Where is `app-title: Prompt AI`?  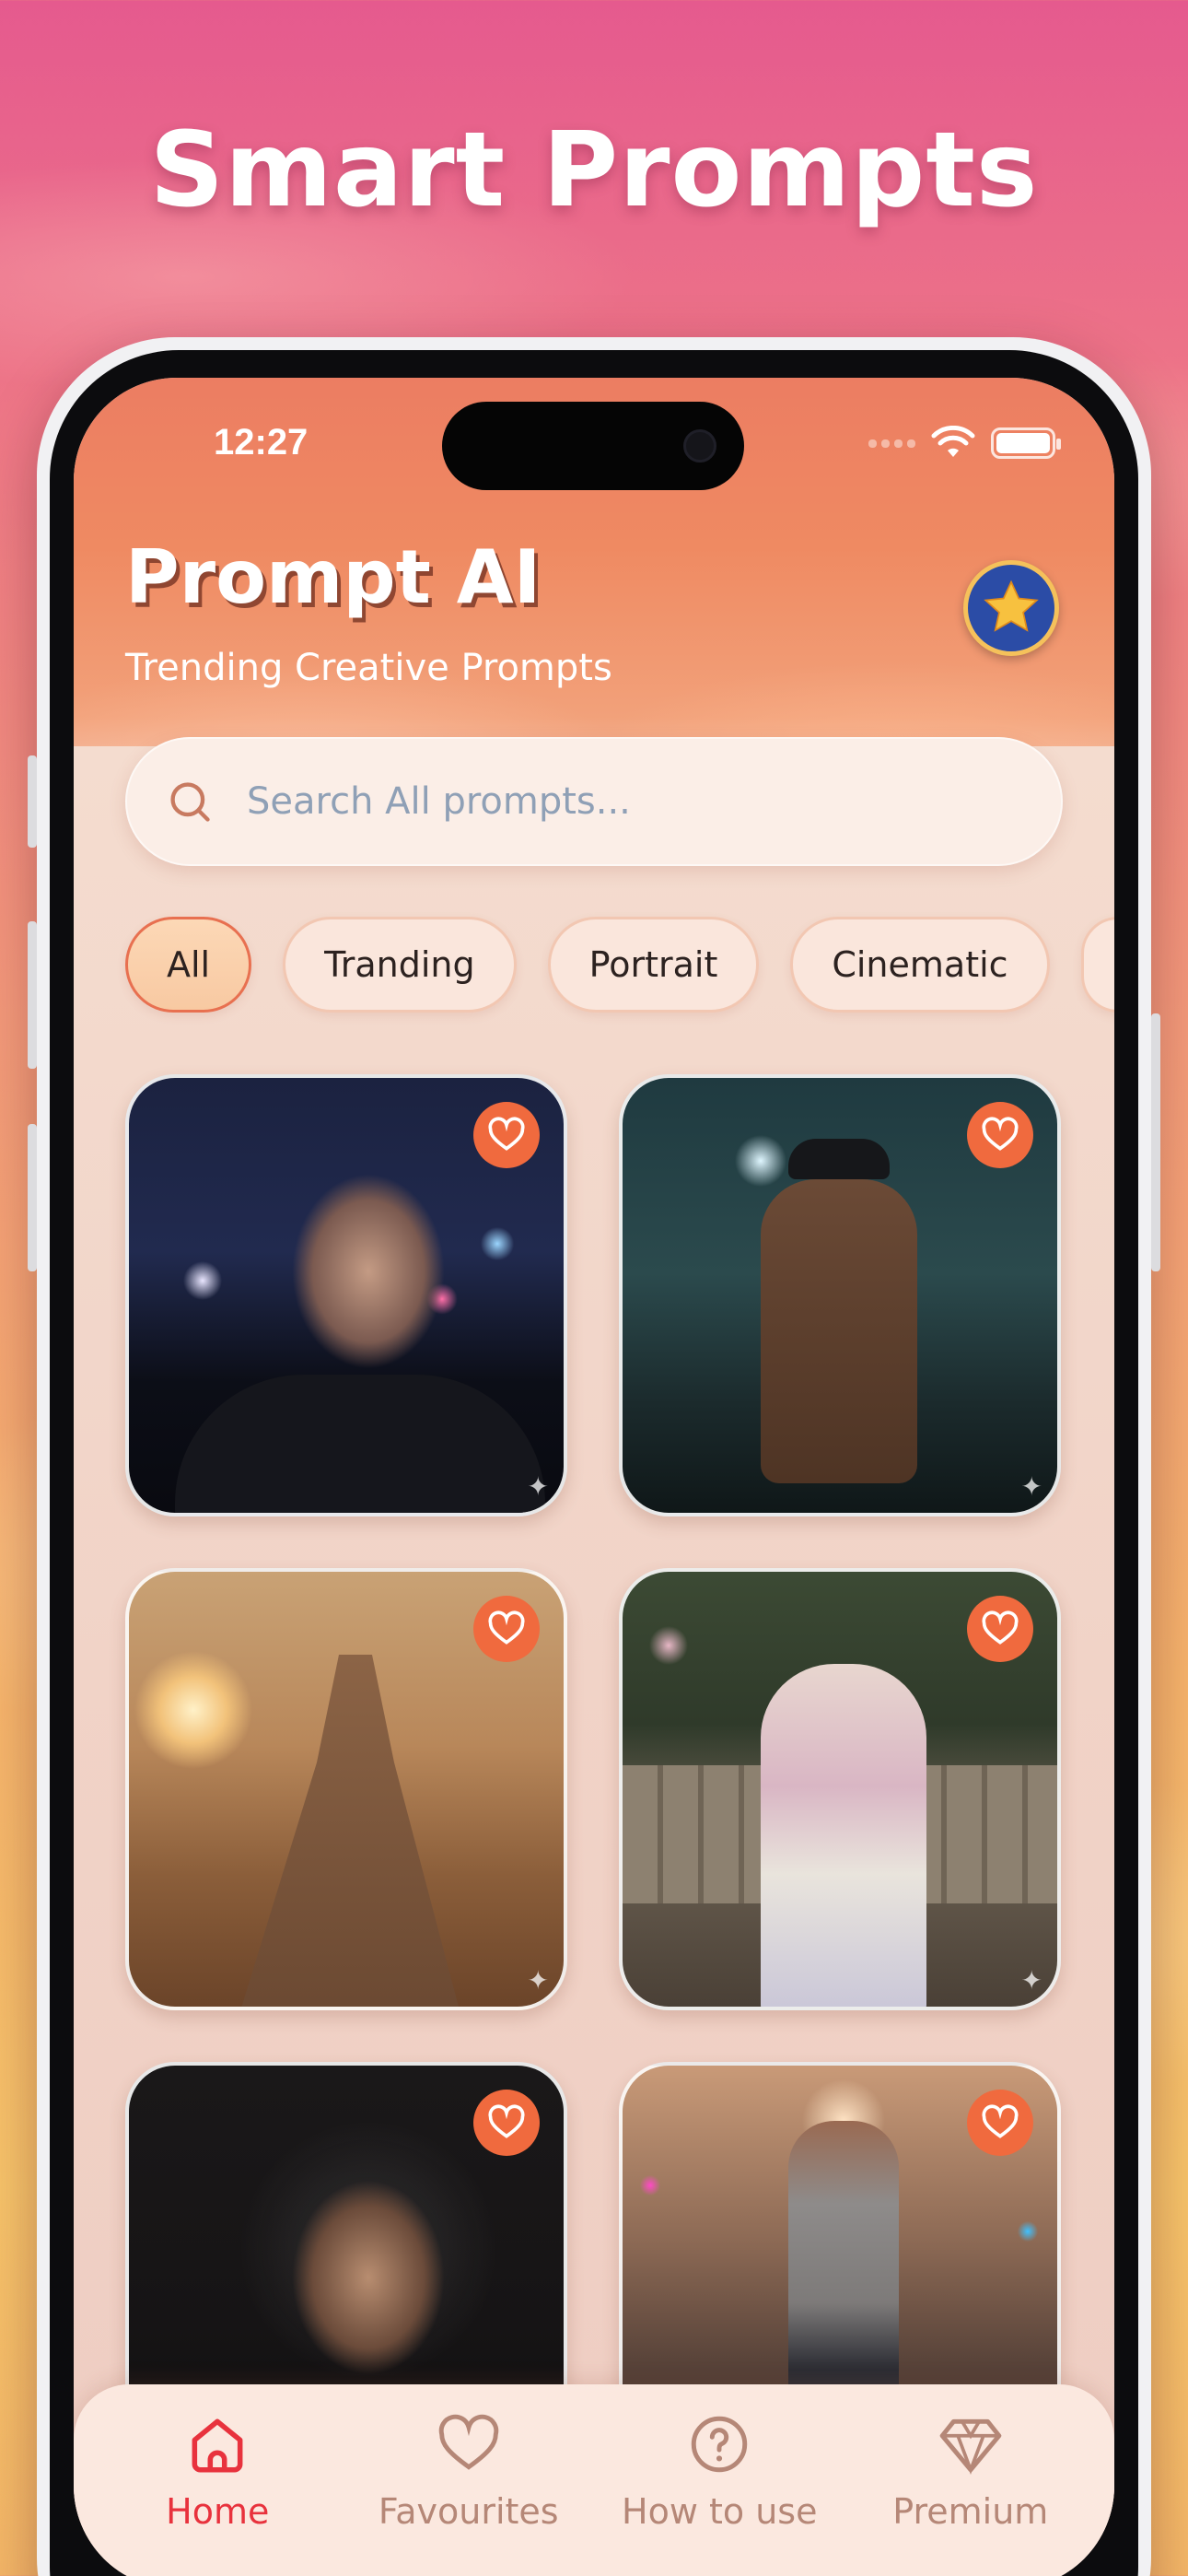 app-title: Prompt AI is located at coordinates (333, 577).